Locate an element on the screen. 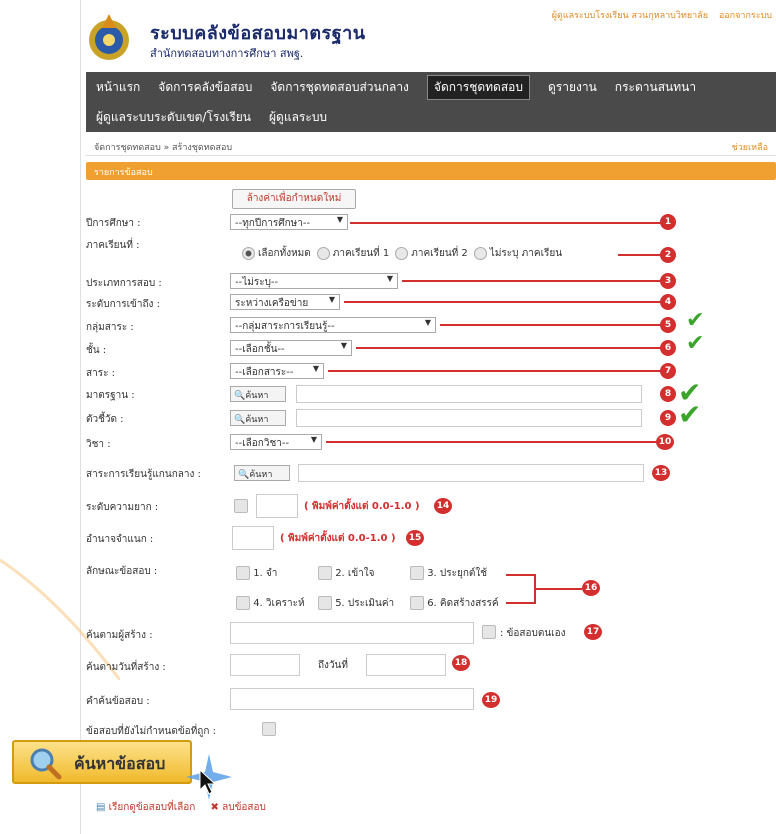 This screenshot has width=776, height=834. indicator-search-button: 🔍ค้นหา is located at coordinates (258, 418).